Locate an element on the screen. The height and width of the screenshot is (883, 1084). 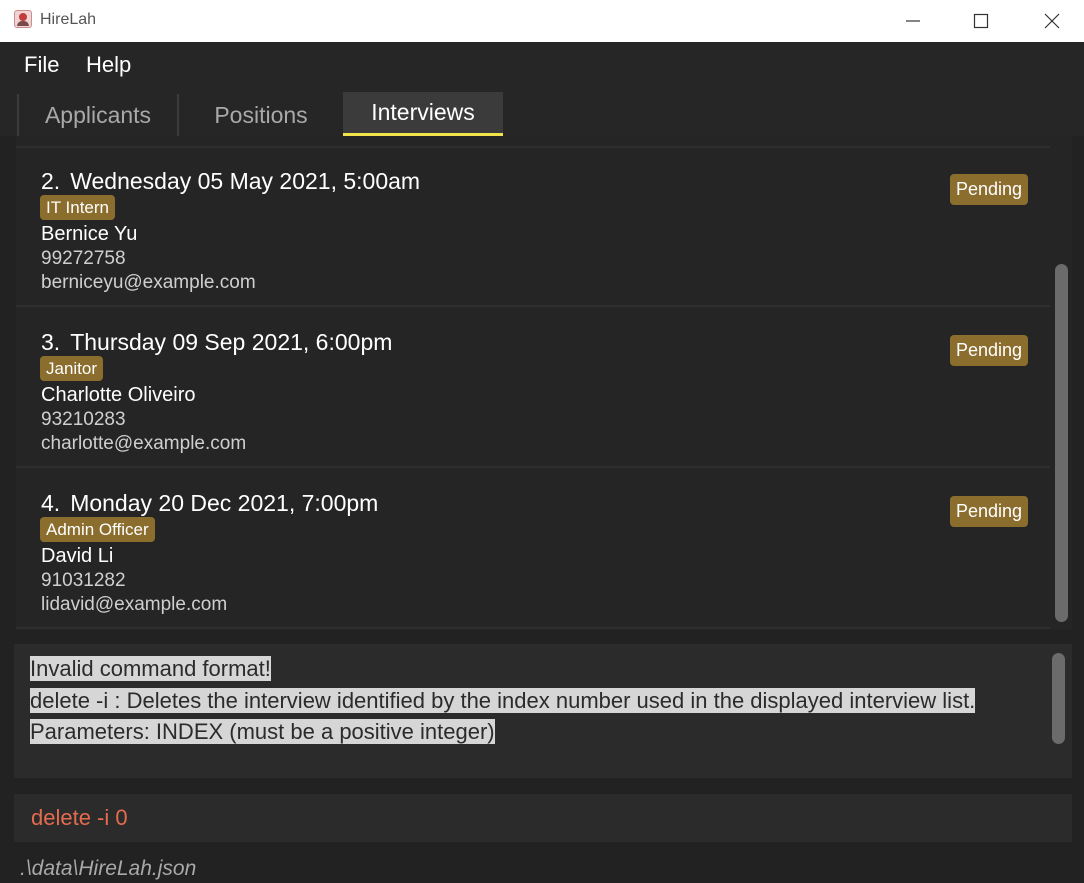
command-box is located at coordinates (543, 818).